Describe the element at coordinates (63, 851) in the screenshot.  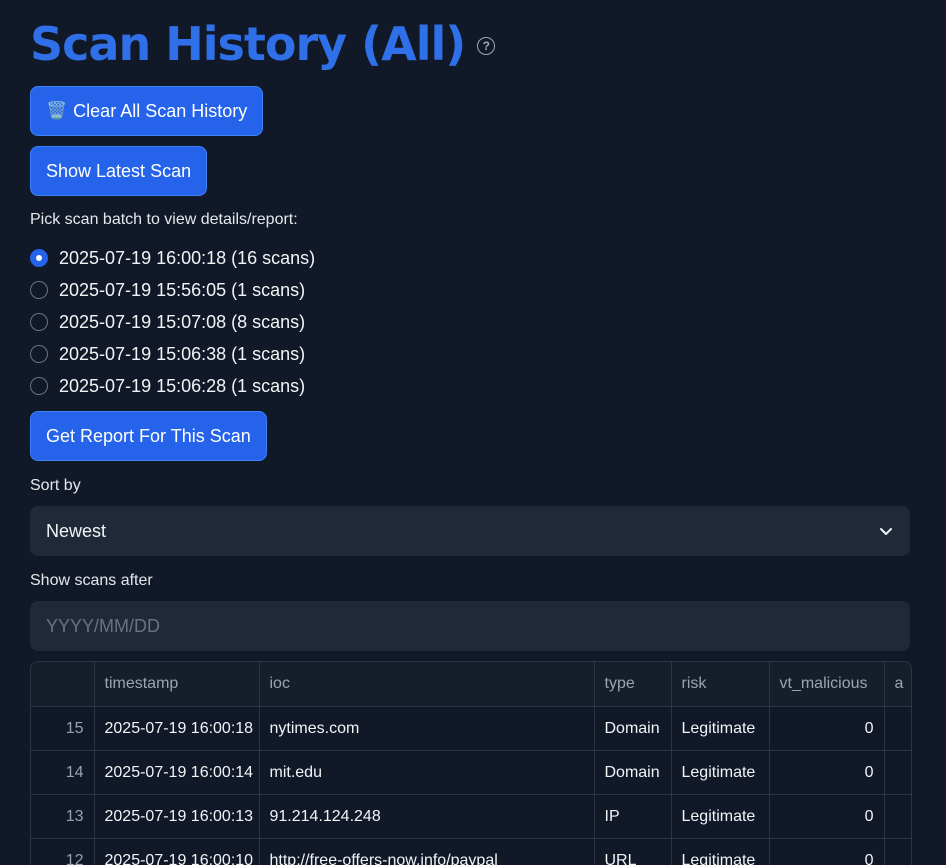
I see `row-index-cell: 12` at that location.